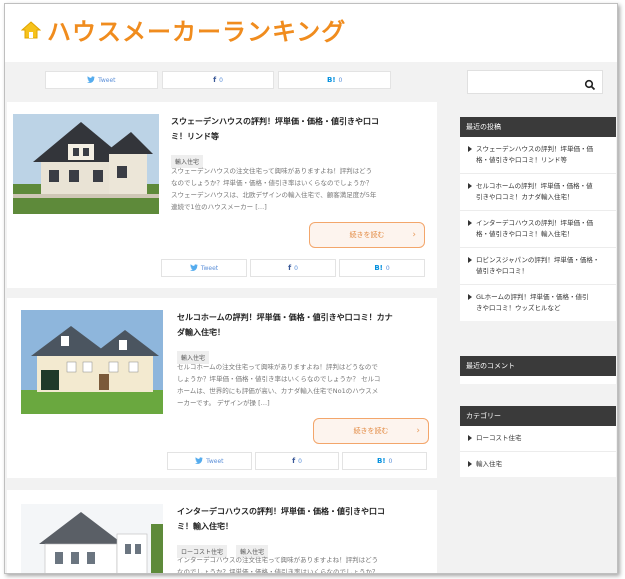 The image size is (625, 579). I want to click on excerpt-line: しょうか？坪単価・価格・値引き率はいくらなのでしょうか？ セルコ, so click(279, 379).